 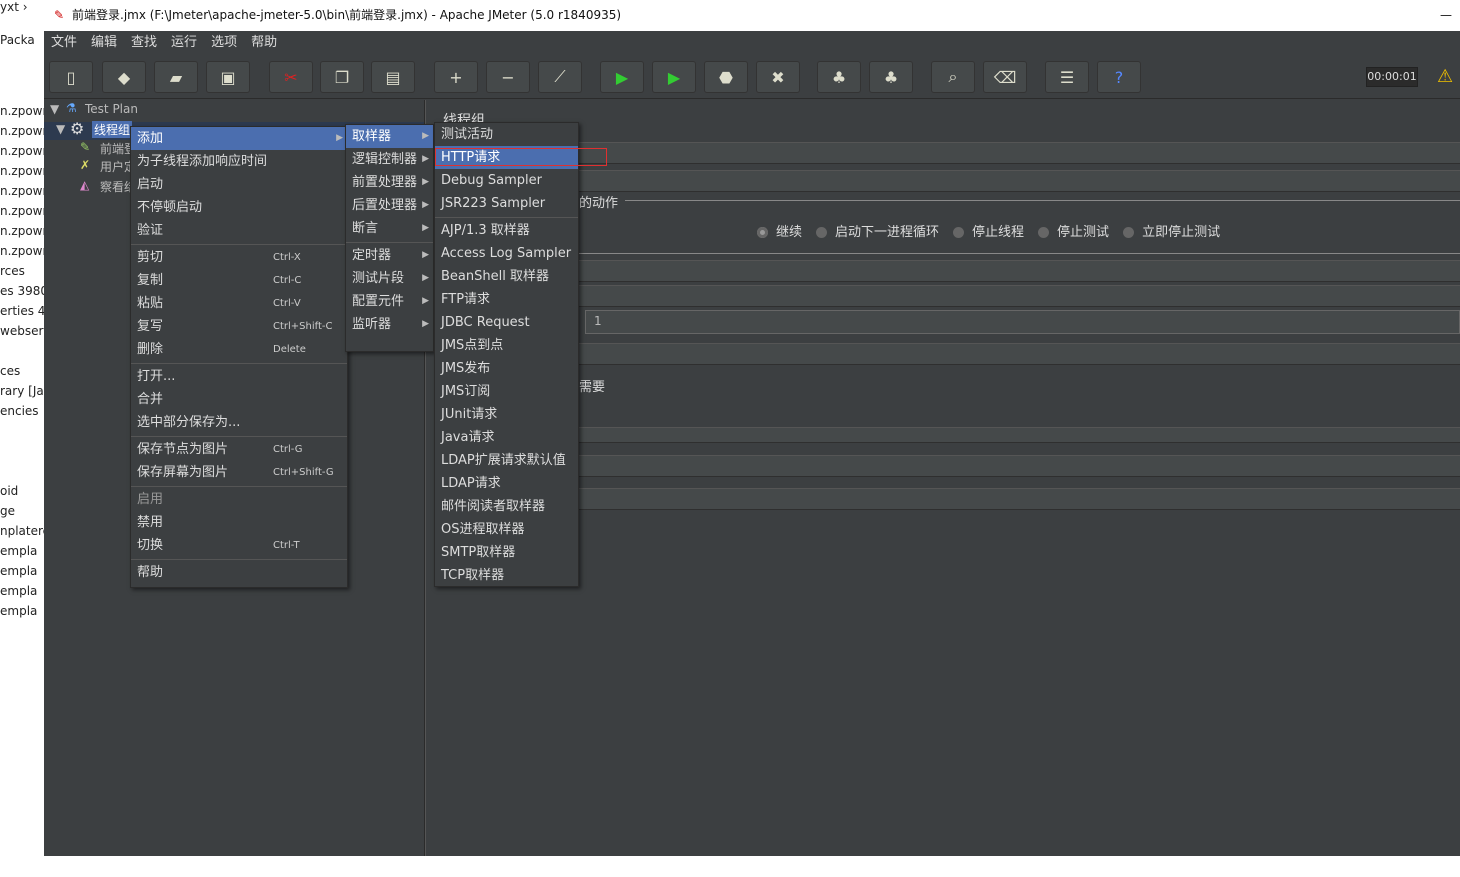 I want to click on loop-count-input: 1, so click(x=1022, y=322).